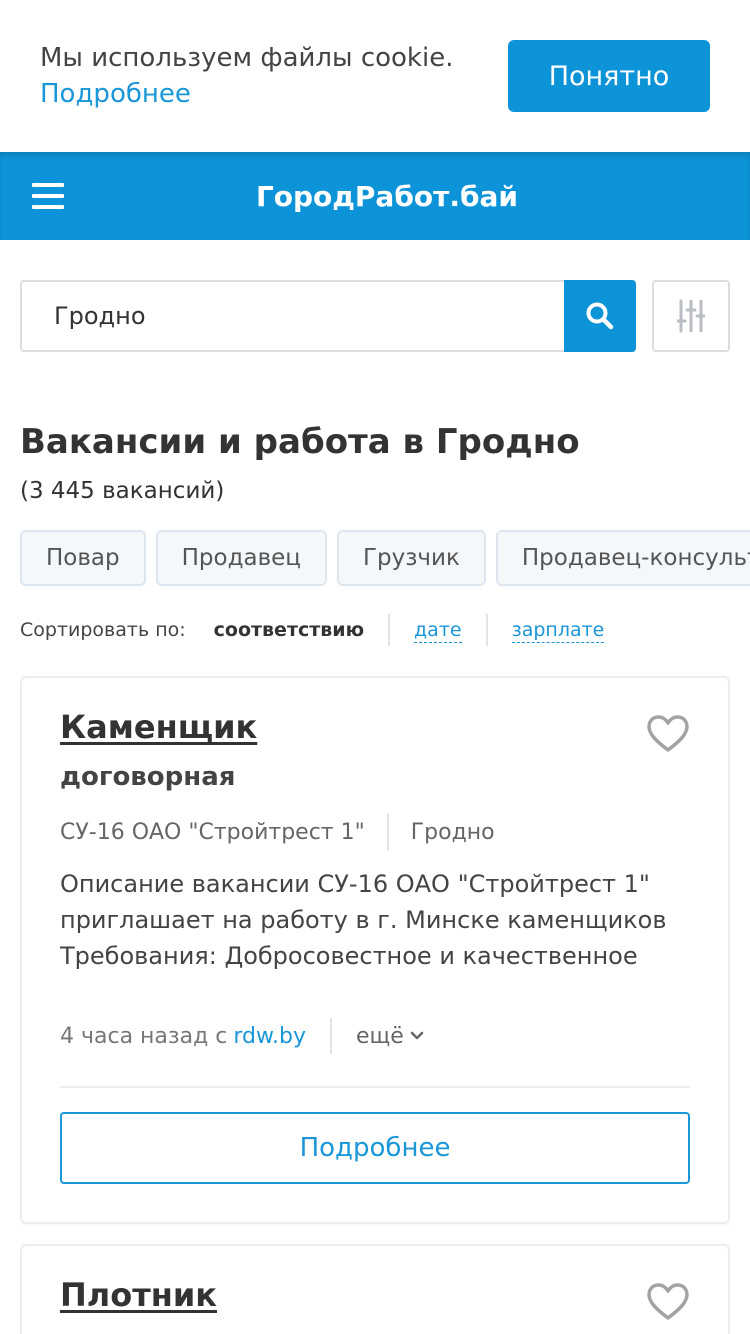 The width and height of the screenshot is (750, 1334). I want to click on category-chips: ПоварПродавецГрузчикПродавец-консультант, so click(385, 558).